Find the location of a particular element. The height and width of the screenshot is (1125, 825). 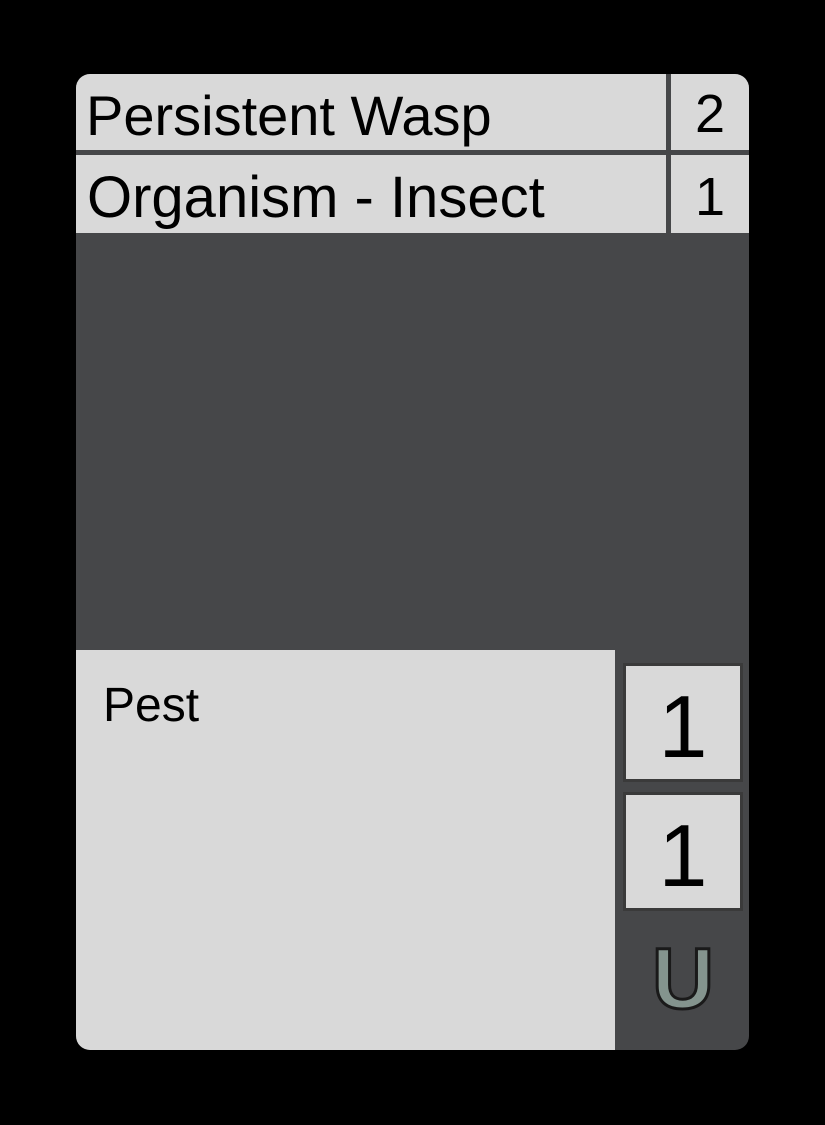

card-health-stat: 1 is located at coordinates (683, 851).